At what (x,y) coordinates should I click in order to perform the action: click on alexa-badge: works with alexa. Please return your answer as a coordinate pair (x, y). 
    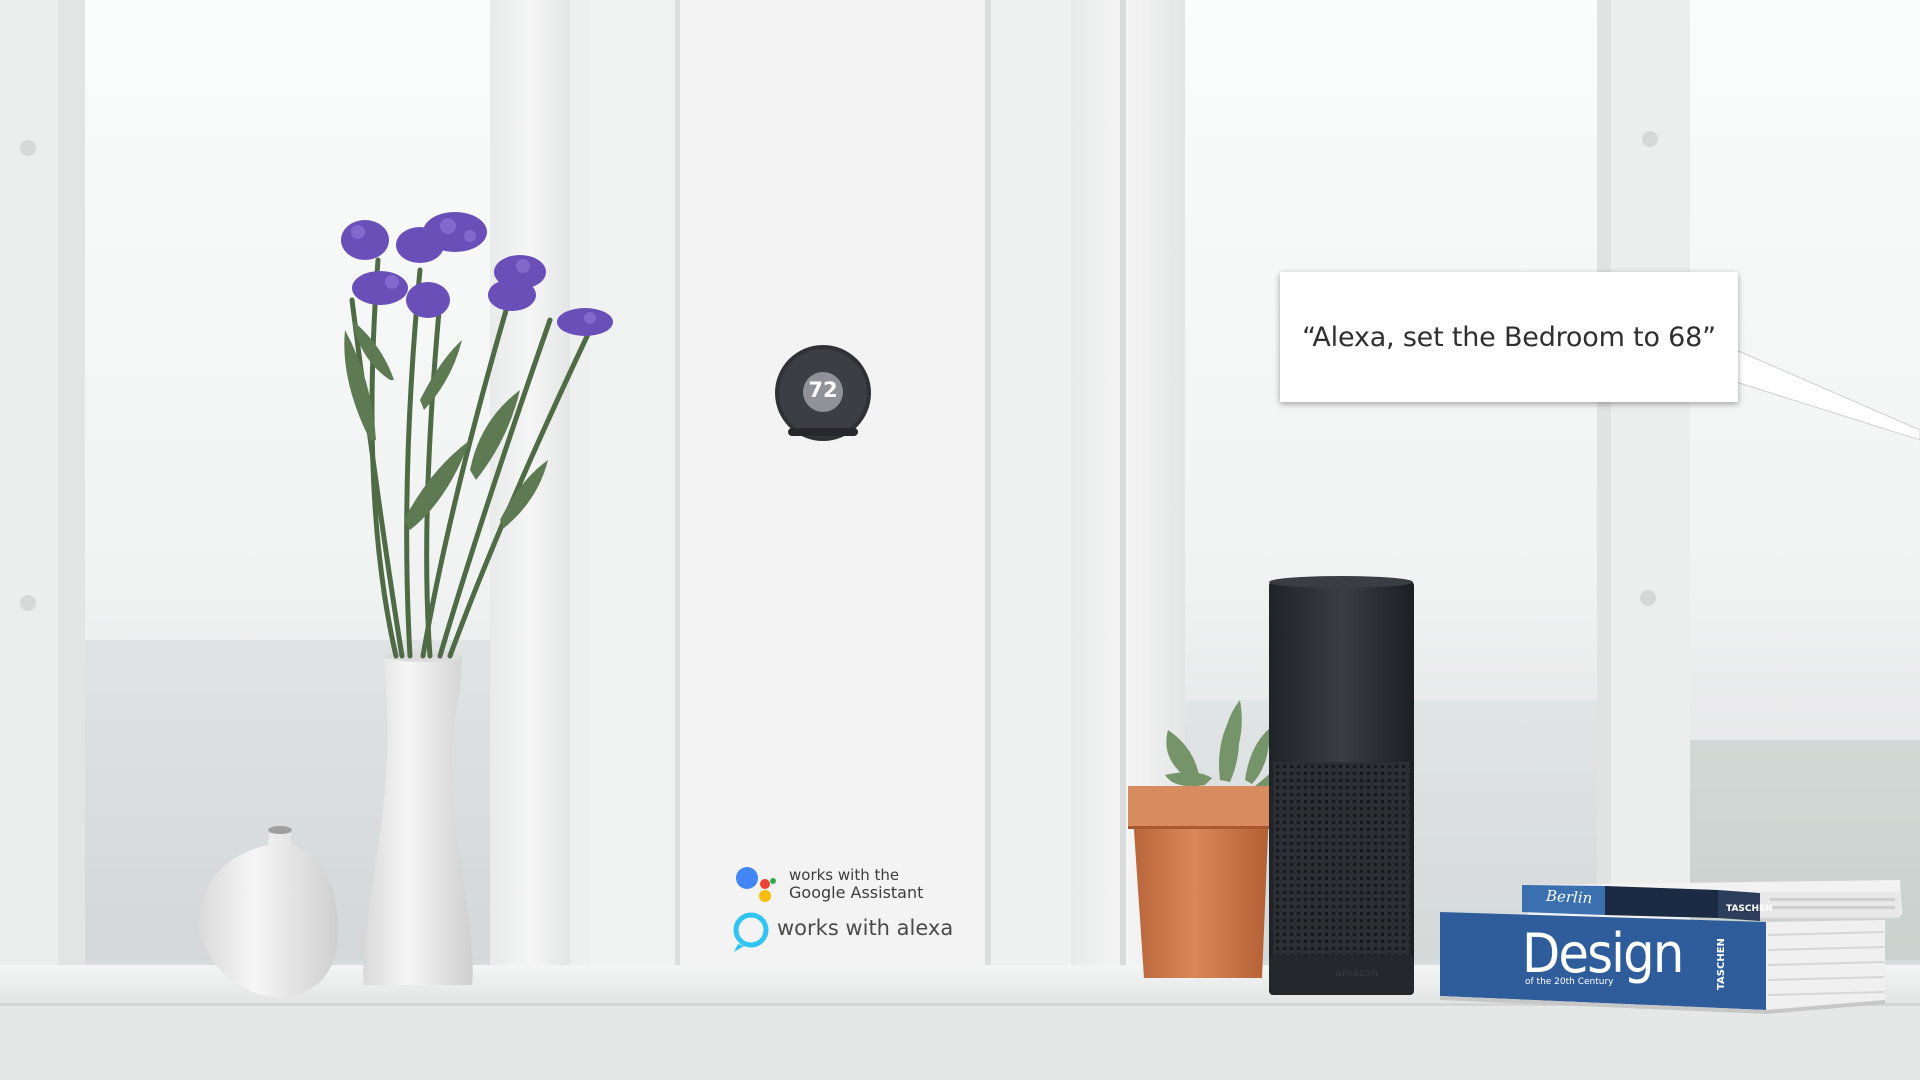
    Looking at the image, I should click on (848, 931).